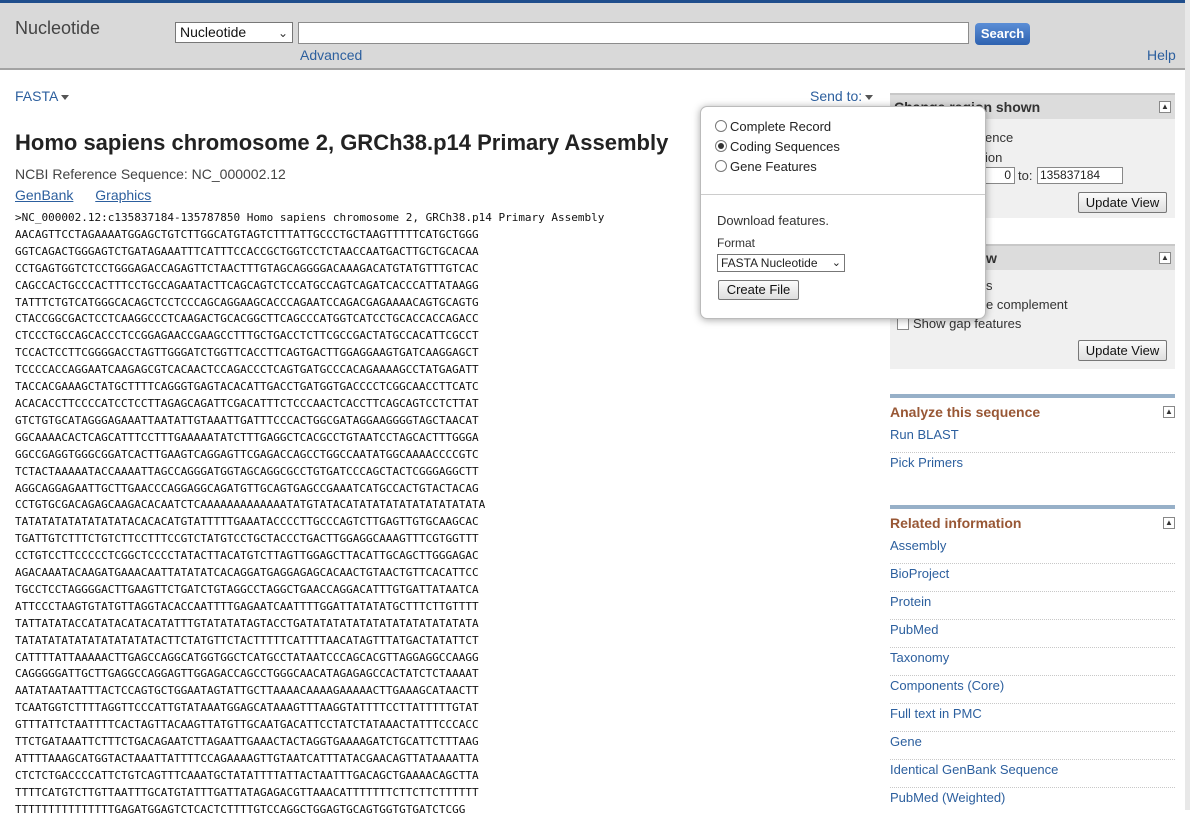 Image resolution: width=1190 pixels, height=819 pixels. I want to click on create-file-button: Create File, so click(758, 290).